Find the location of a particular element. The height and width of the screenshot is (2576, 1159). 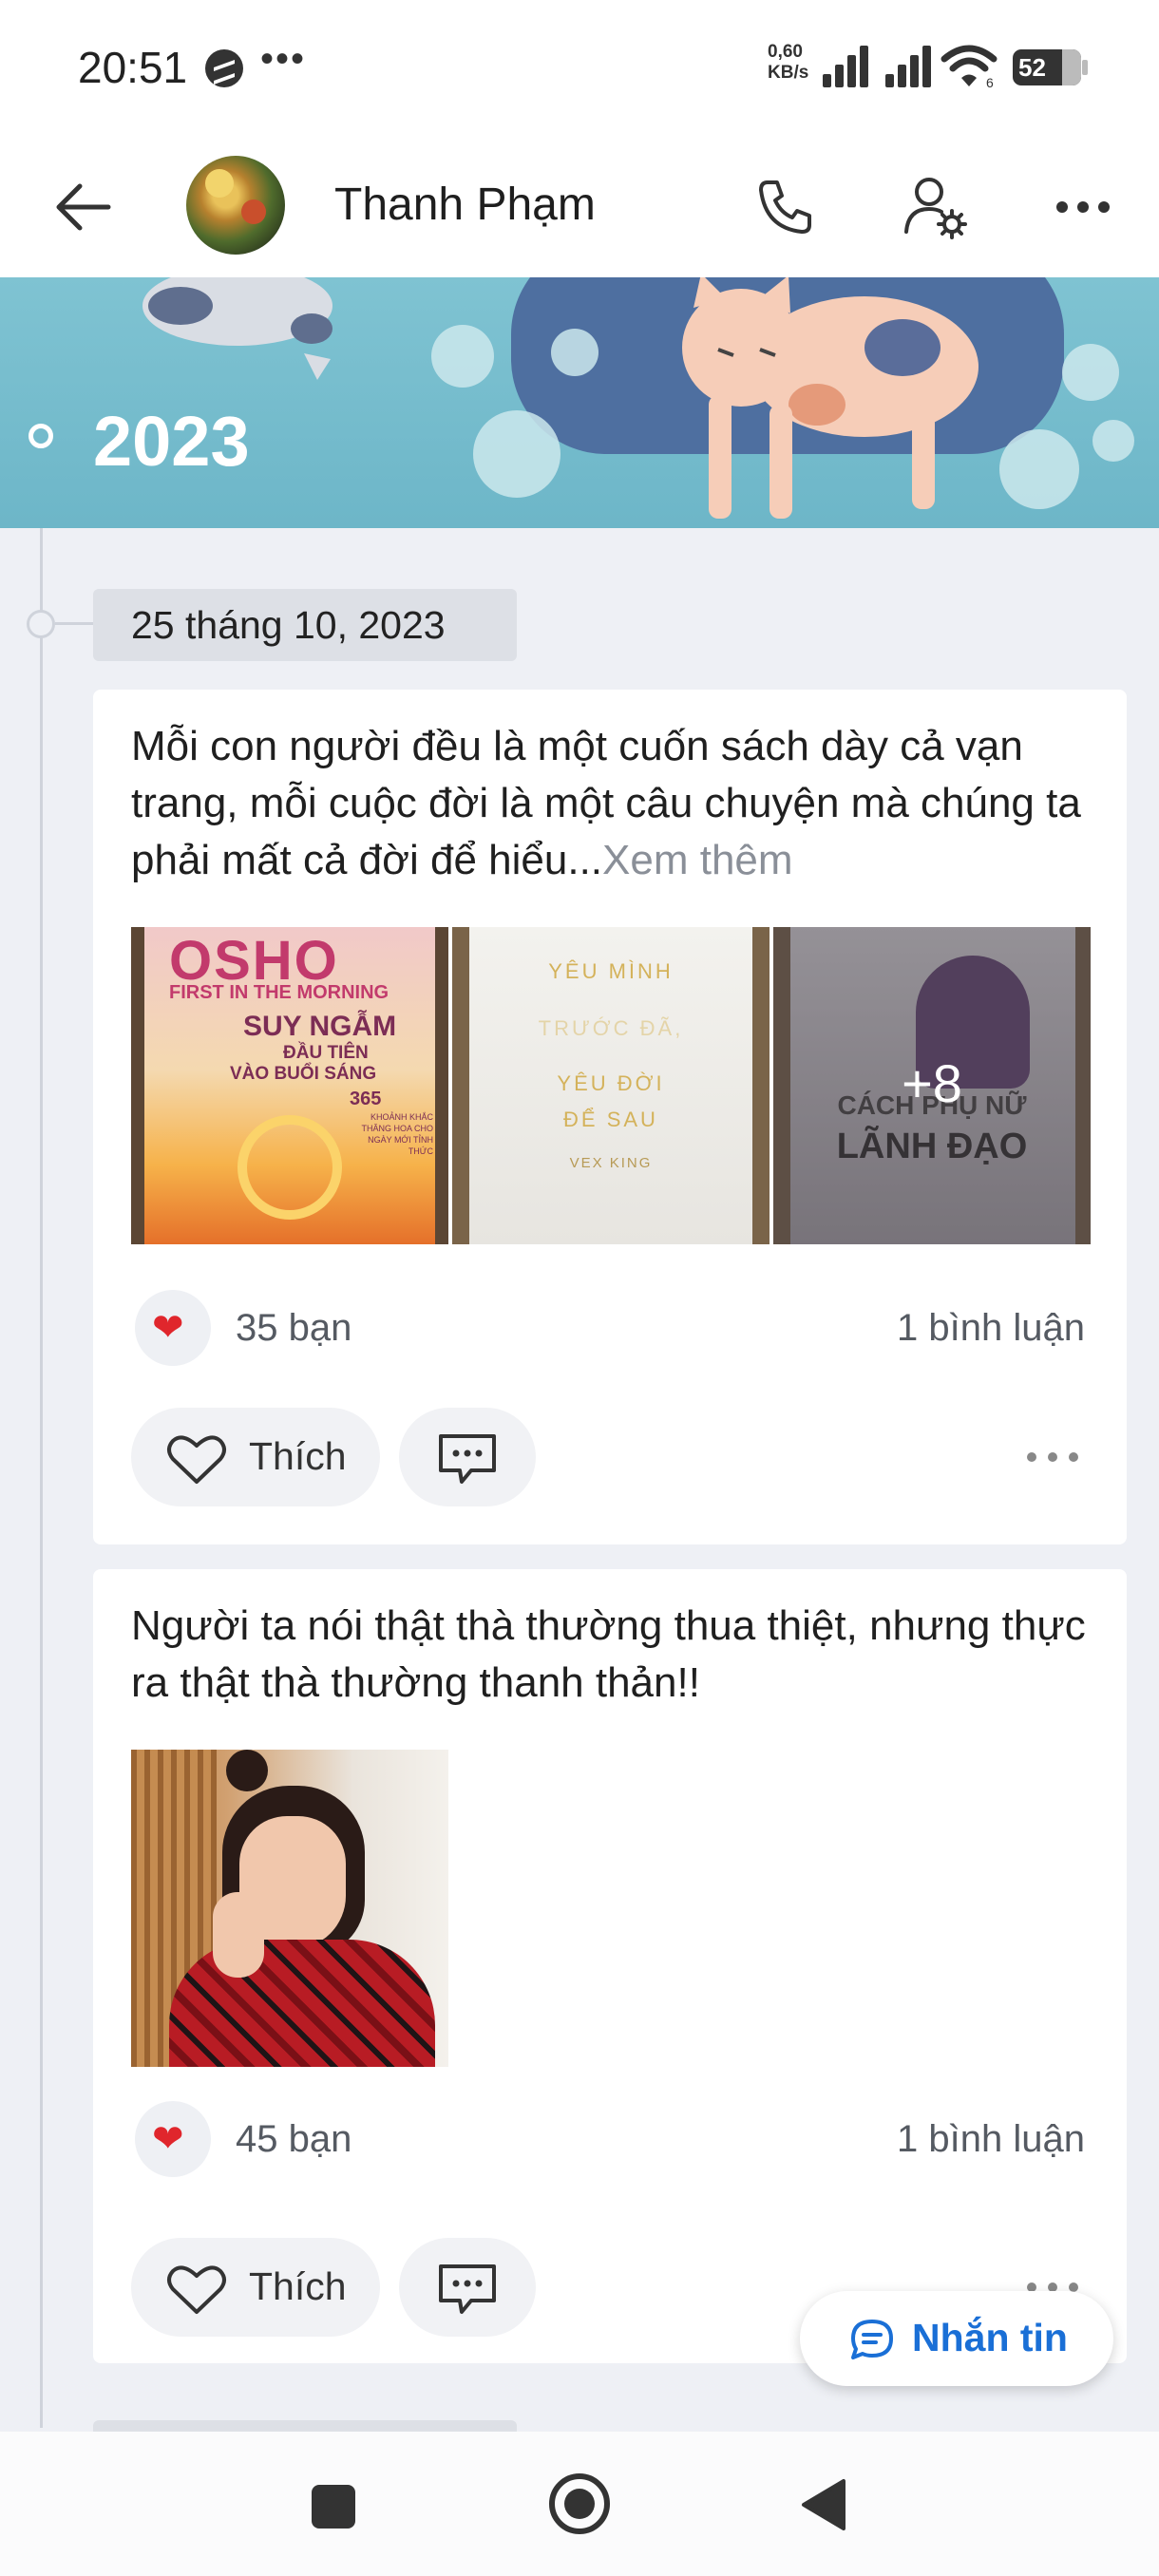

back-arrow-icon is located at coordinates (83, 207).